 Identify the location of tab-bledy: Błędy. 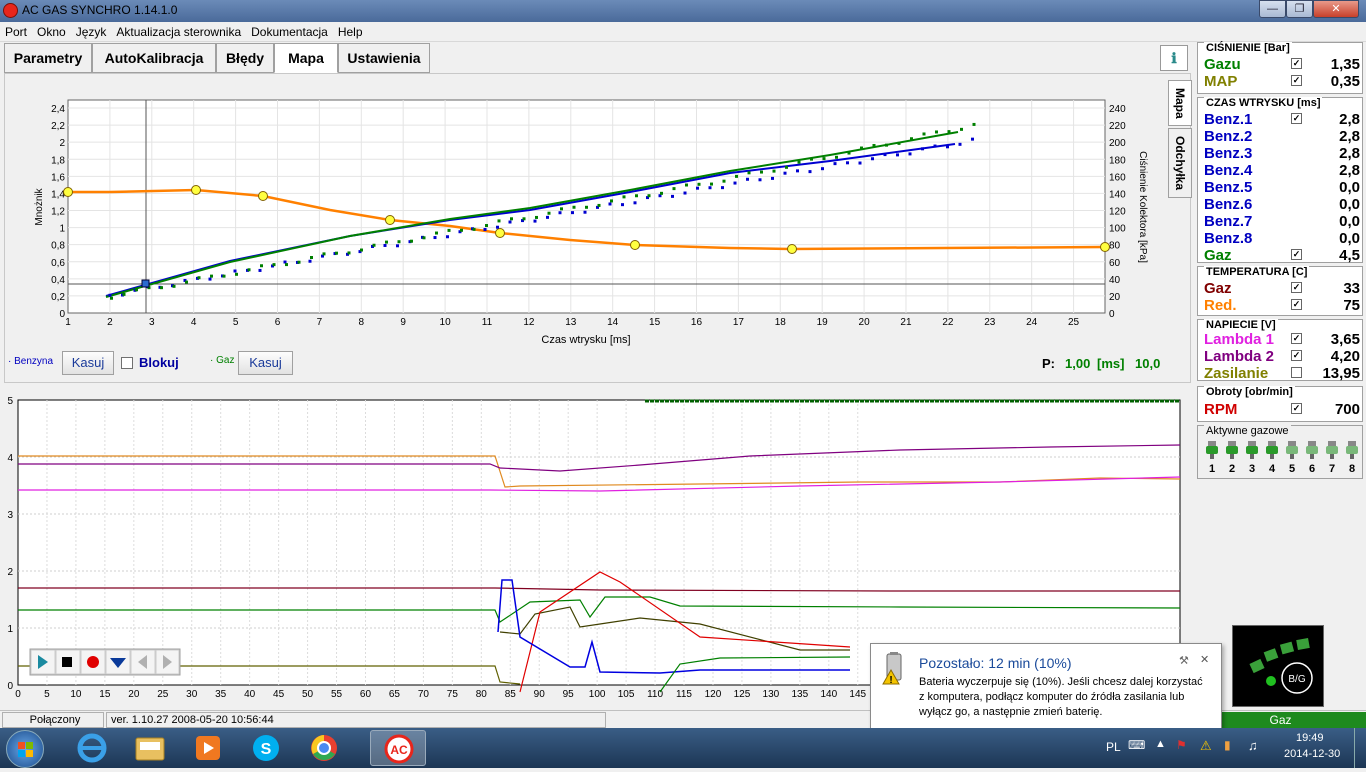
(245, 58).